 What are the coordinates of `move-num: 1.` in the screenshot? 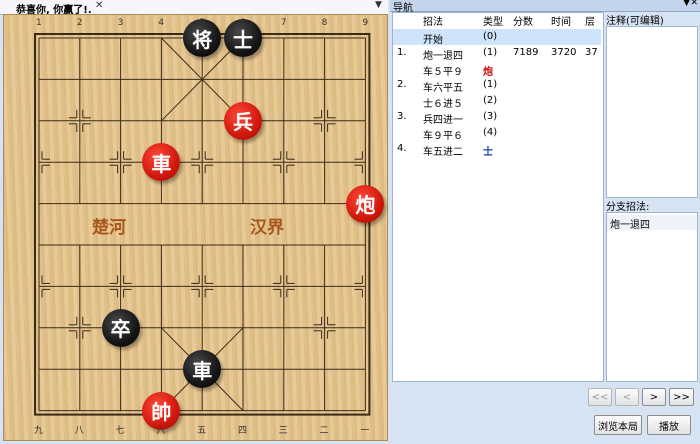 It's located at (402, 52).